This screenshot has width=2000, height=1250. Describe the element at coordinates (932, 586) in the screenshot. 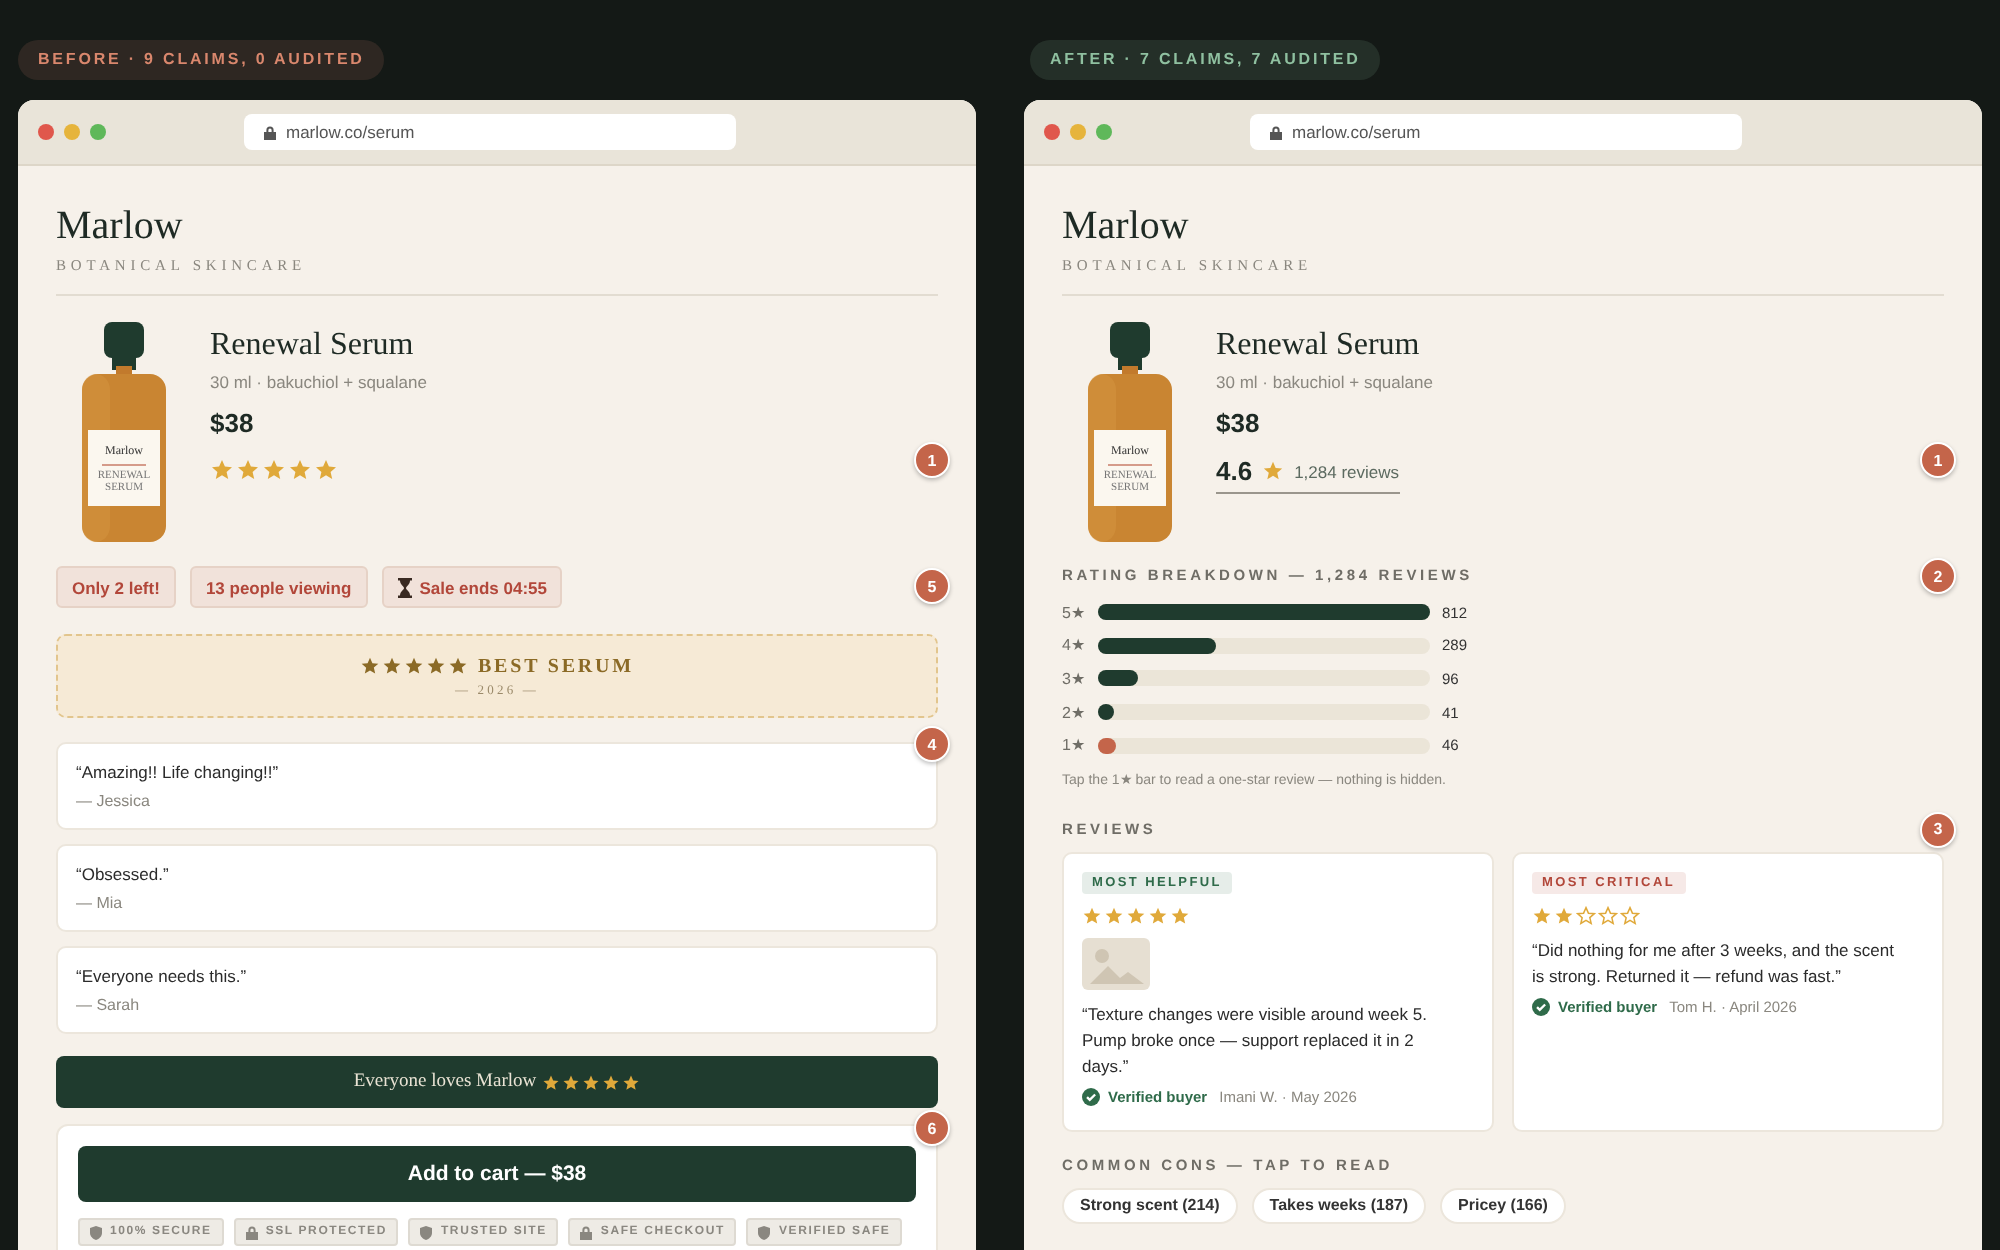

I see `step-marker: 5` at that location.